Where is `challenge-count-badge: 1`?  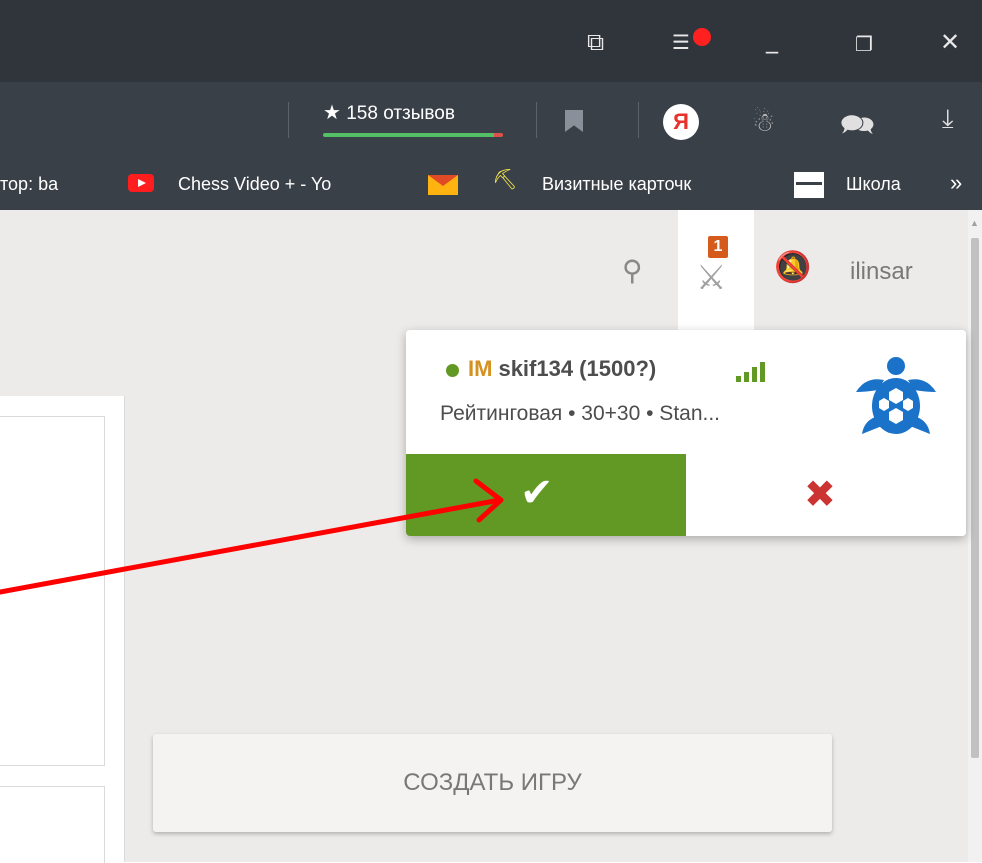 challenge-count-badge: 1 is located at coordinates (718, 247).